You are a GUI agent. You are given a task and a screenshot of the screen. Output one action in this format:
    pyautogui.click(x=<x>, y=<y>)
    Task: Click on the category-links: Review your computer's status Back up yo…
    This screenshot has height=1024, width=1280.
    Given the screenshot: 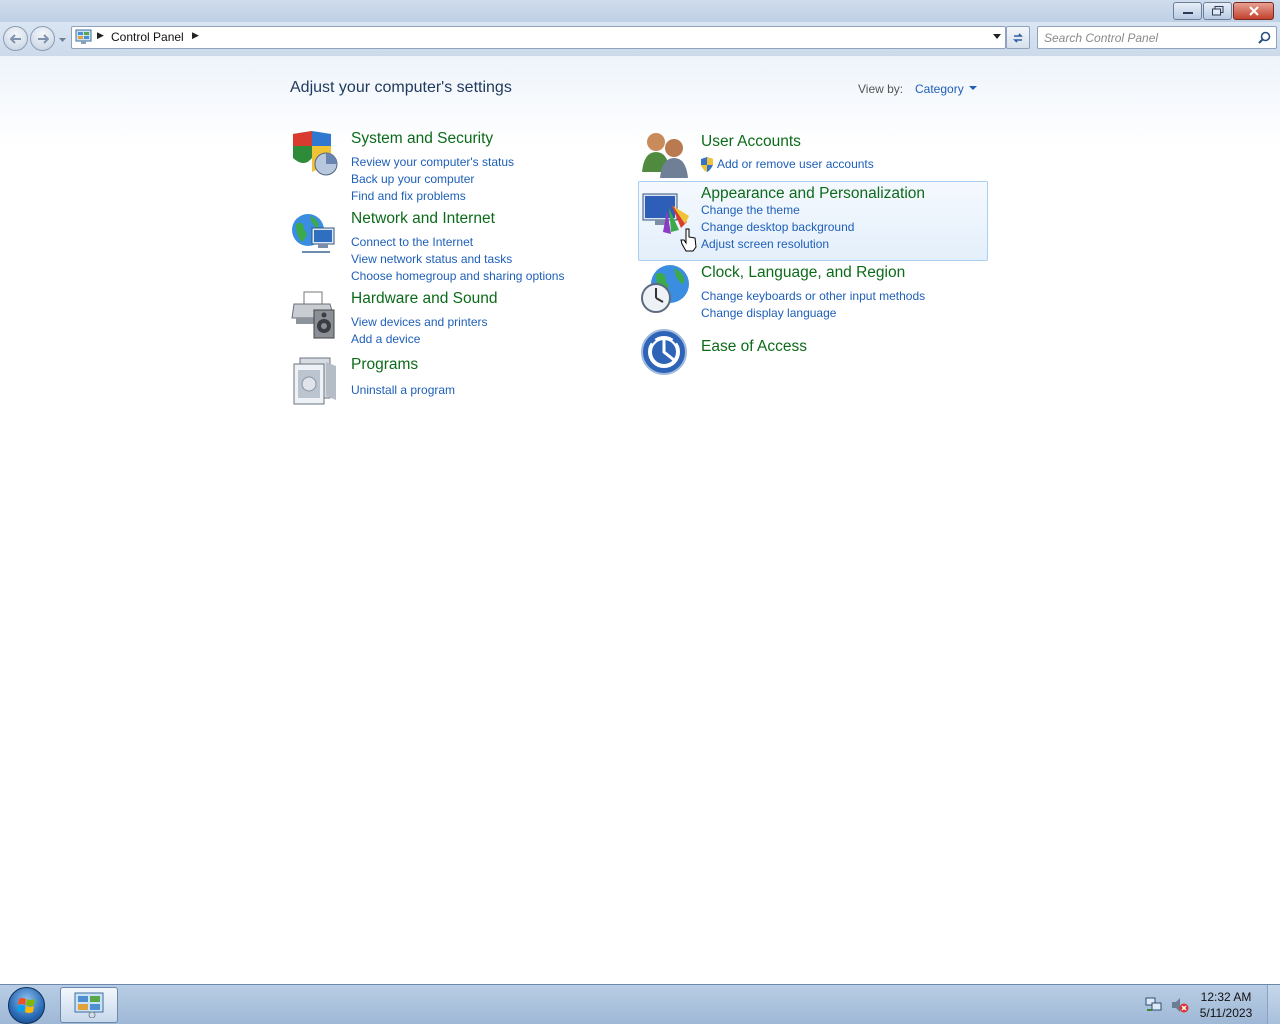 What is the action you would take?
    pyautogui.click(x=432, y=179)
    